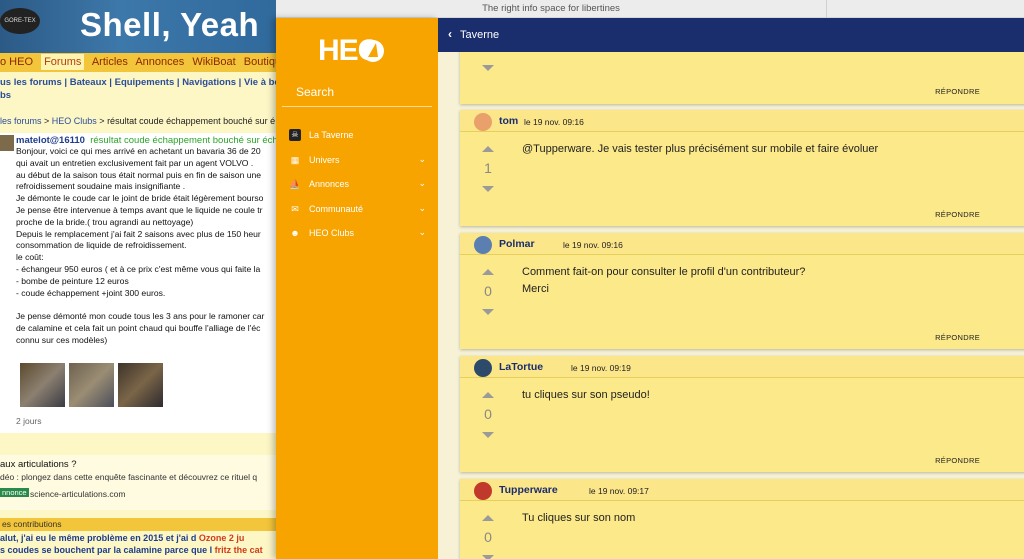 The height and width of the screenshot is (559, 1024). I want to click on nav-articles: Articles, so click(110, 62).